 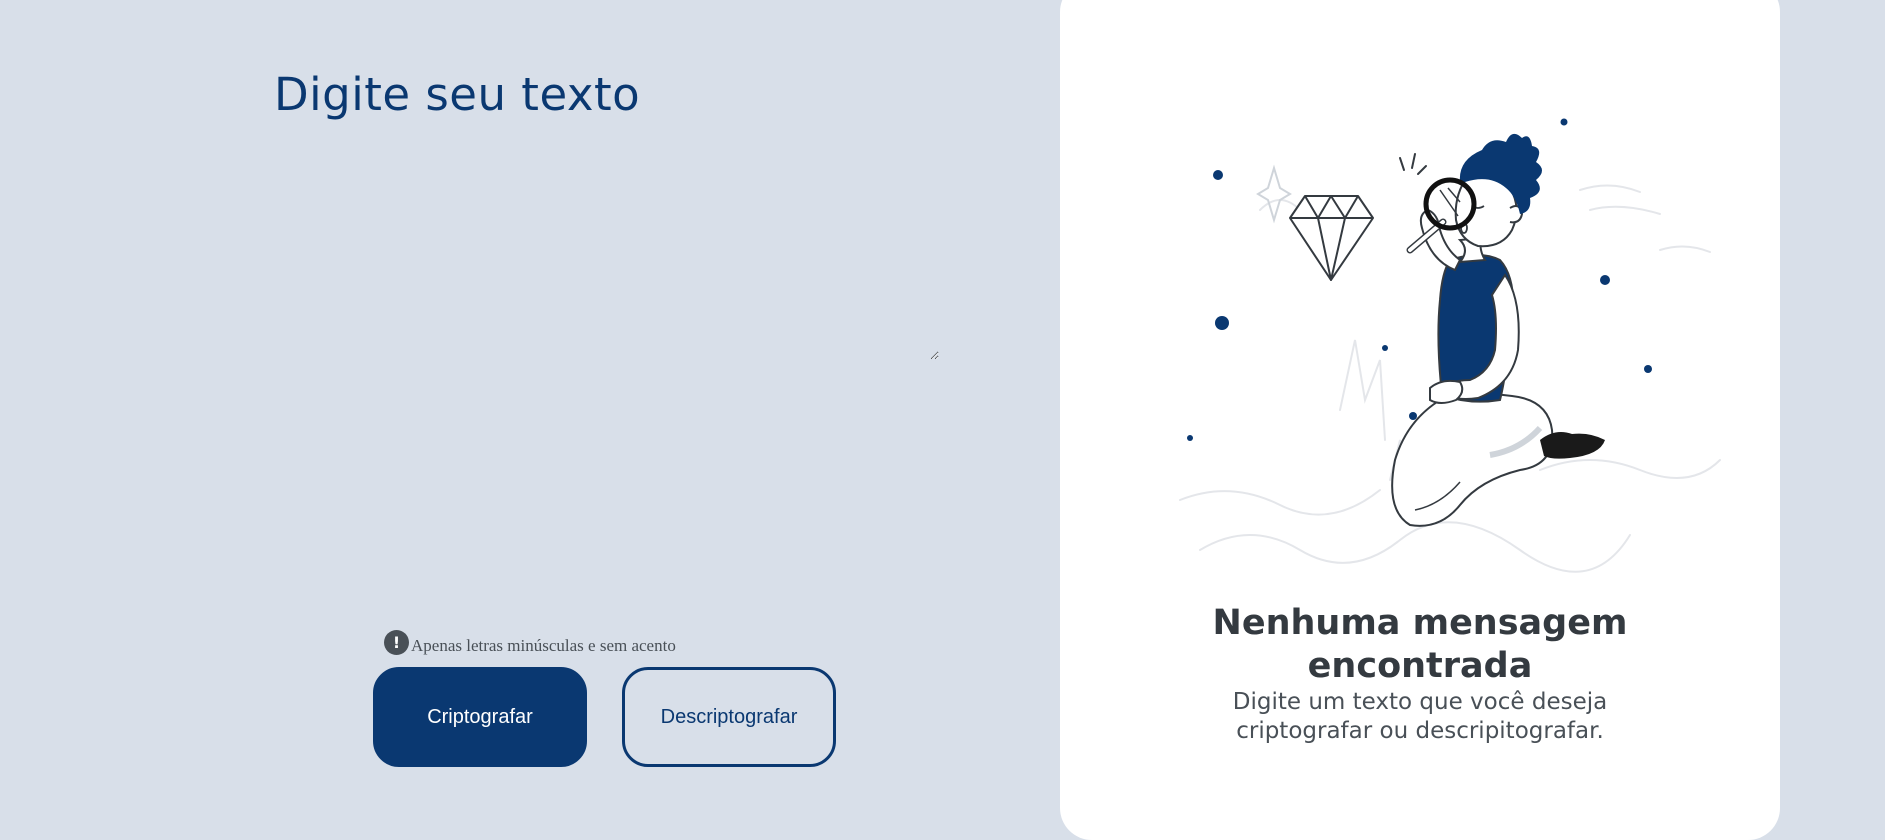 What do you see at coordinates (543, 645) in the screenshot?
I see `hint-text: Apenas letras minúsculas e sem acento` at bounding box center [543, 645].